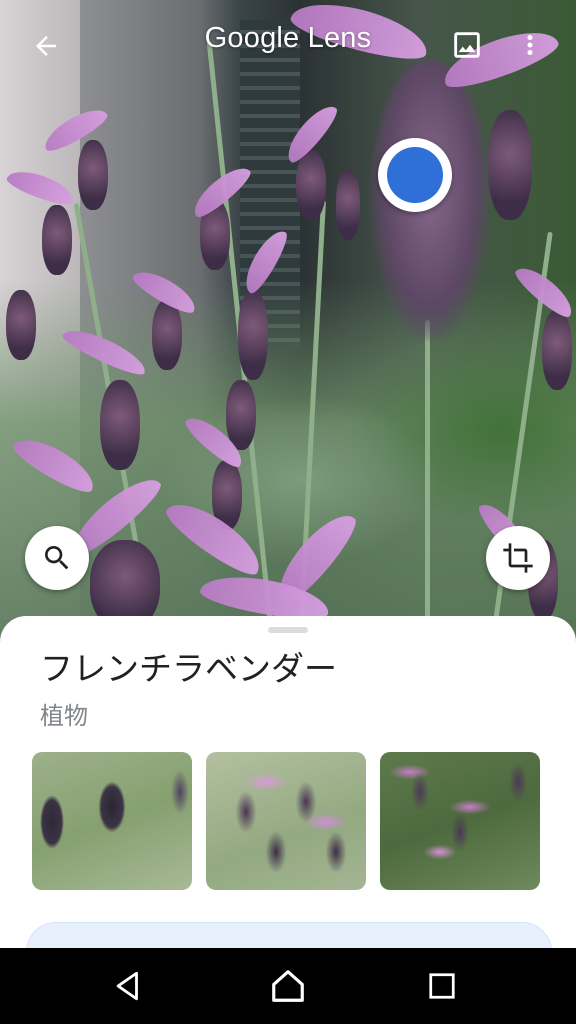 The image size is (576, 1024). Describe the element at coordinates (64, 716) in the screenshot. I see `result-category: 植物` at that location.